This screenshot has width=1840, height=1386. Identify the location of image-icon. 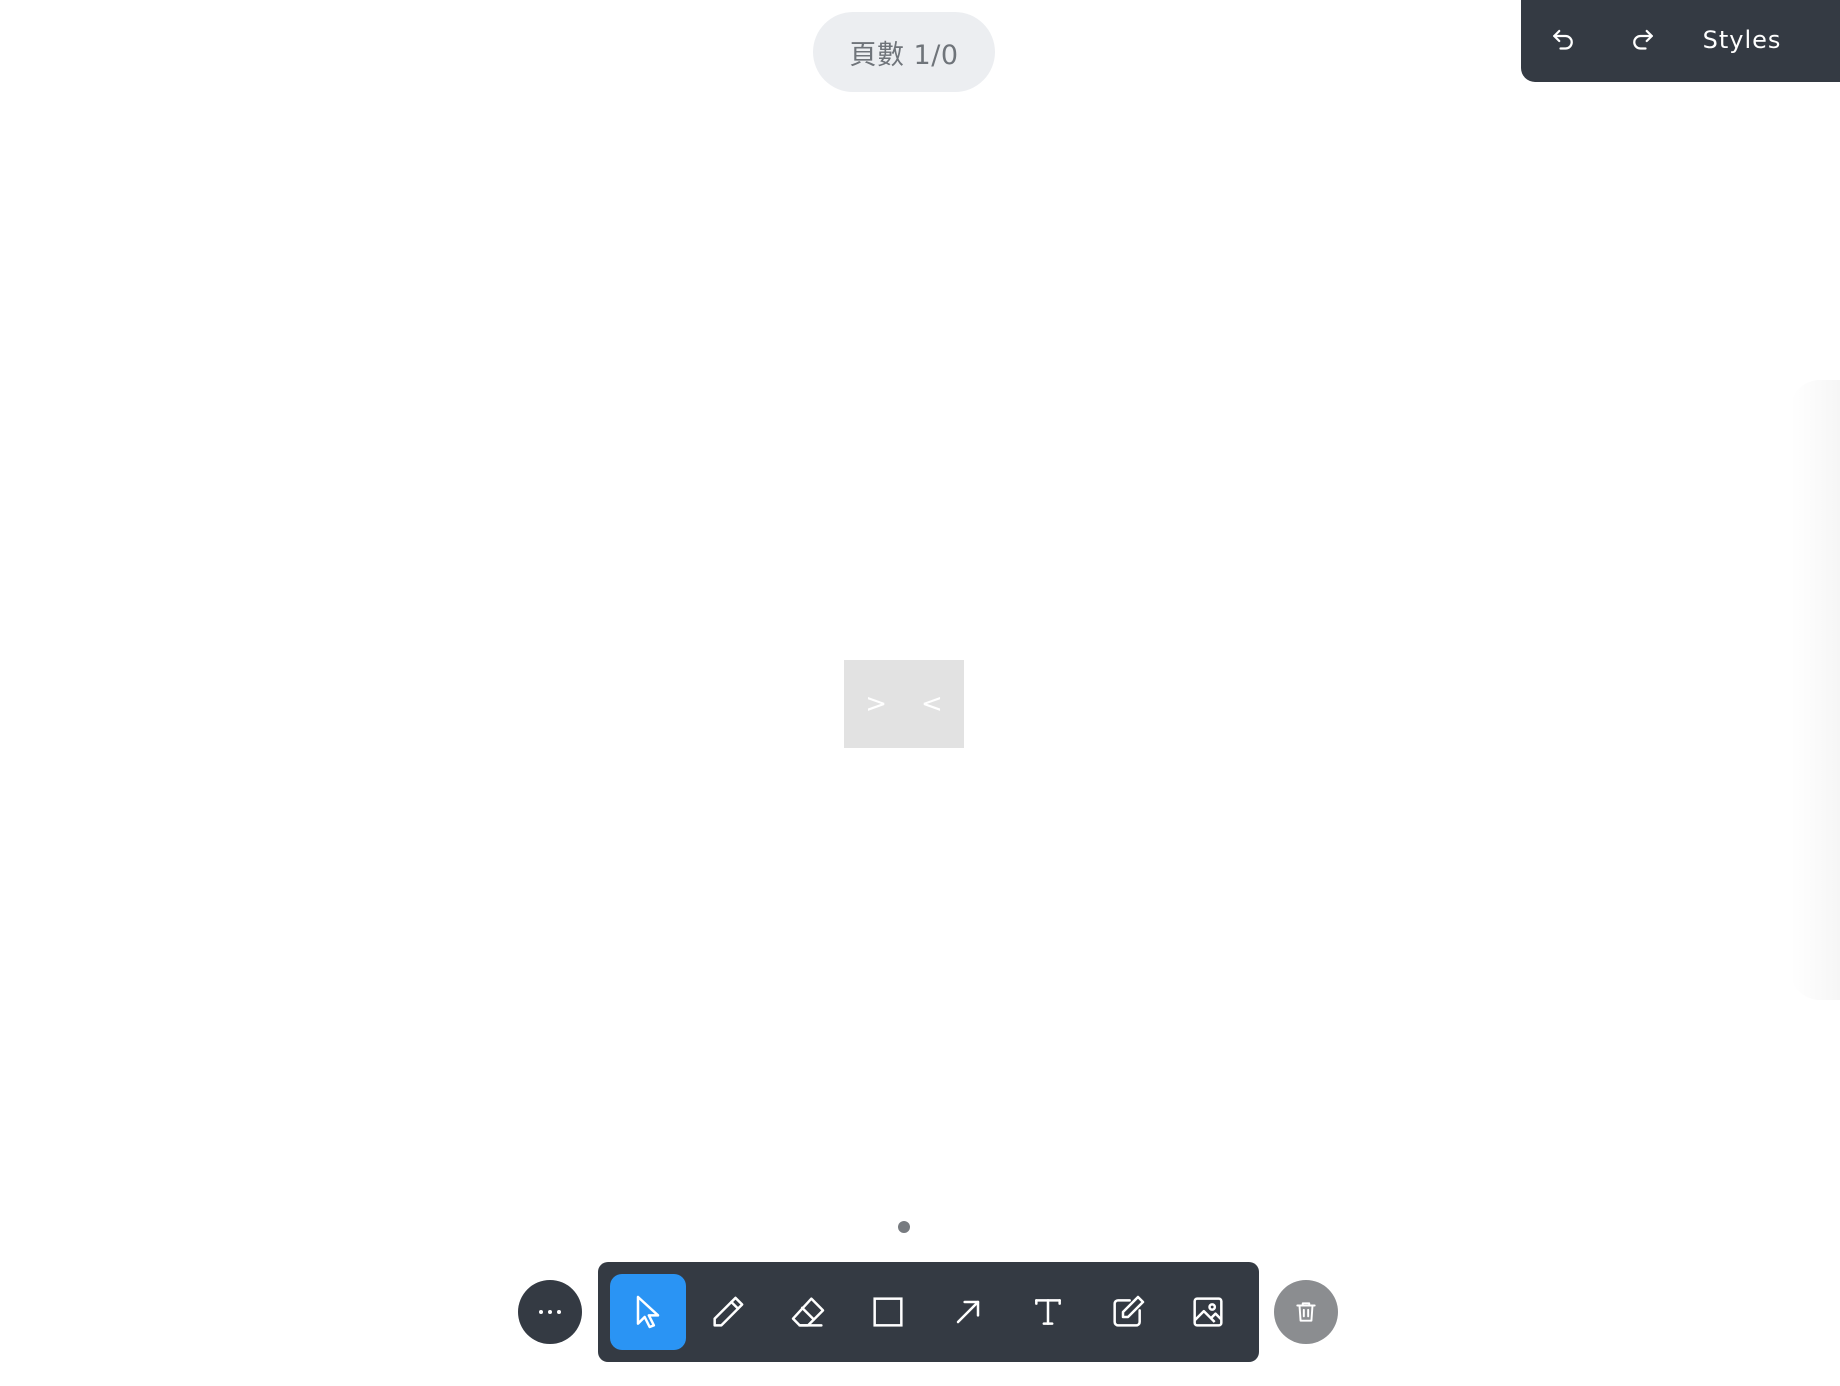
(1208, 1312).